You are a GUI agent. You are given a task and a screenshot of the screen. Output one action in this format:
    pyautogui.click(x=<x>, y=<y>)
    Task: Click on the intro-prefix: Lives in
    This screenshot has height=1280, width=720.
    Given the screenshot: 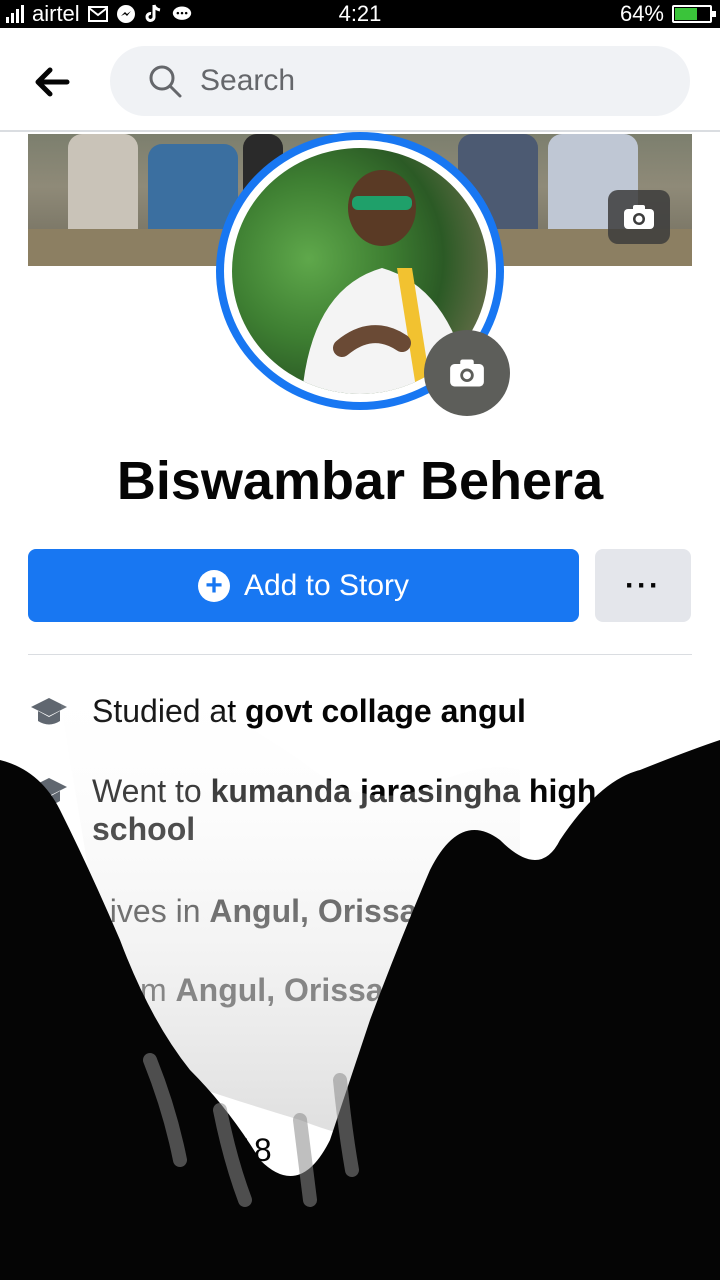 What is the action you would take?
    pyautogui.click(x=151, y=911)
    